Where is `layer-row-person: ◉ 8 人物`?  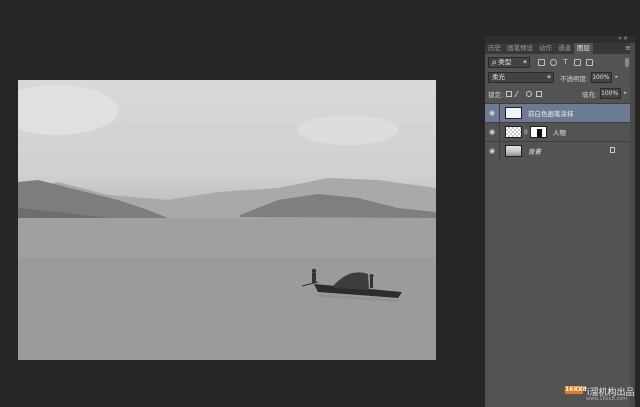
layer-row-person: ◉ 8 人物 is located at coordinates (560, 131).